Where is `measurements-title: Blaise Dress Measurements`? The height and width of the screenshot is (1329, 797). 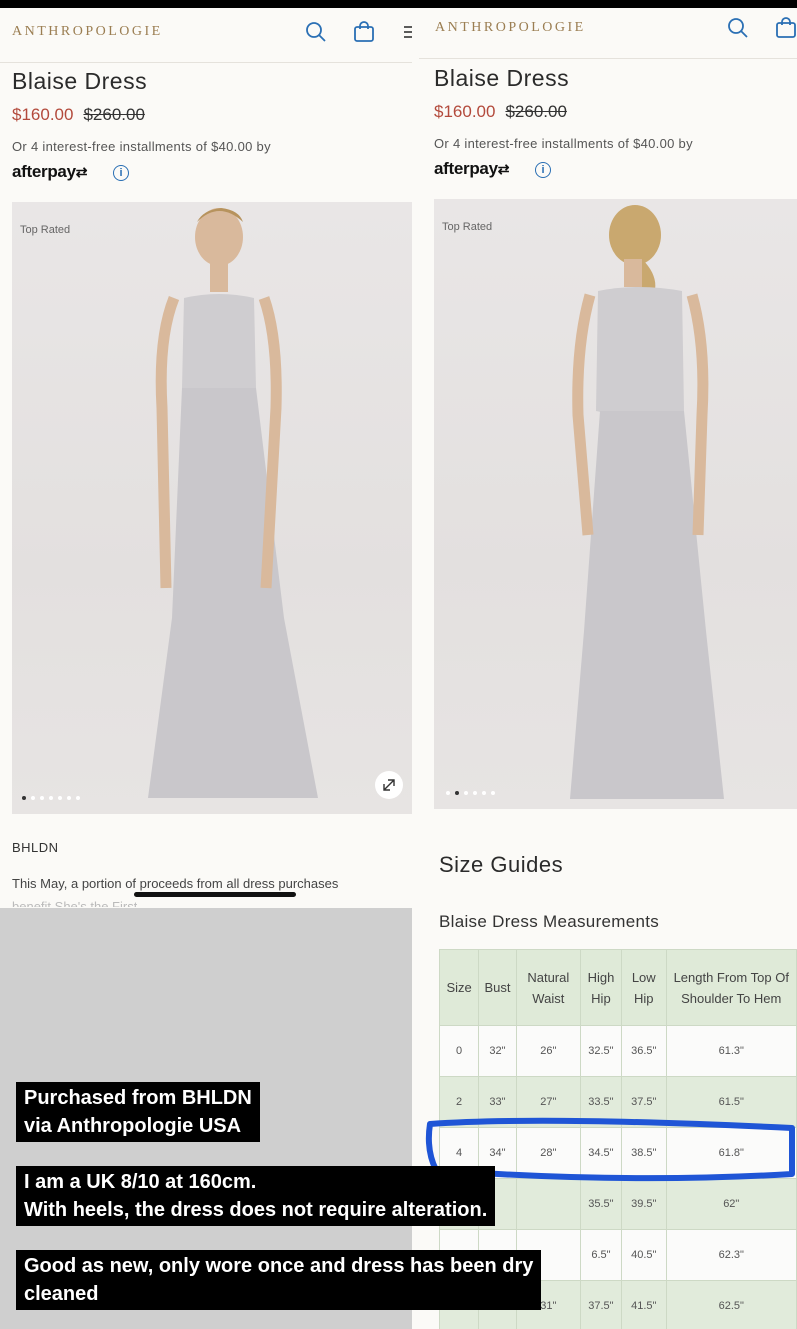
measurements-title: Blaise Dress Measurements is located at coordinates (549, 921).